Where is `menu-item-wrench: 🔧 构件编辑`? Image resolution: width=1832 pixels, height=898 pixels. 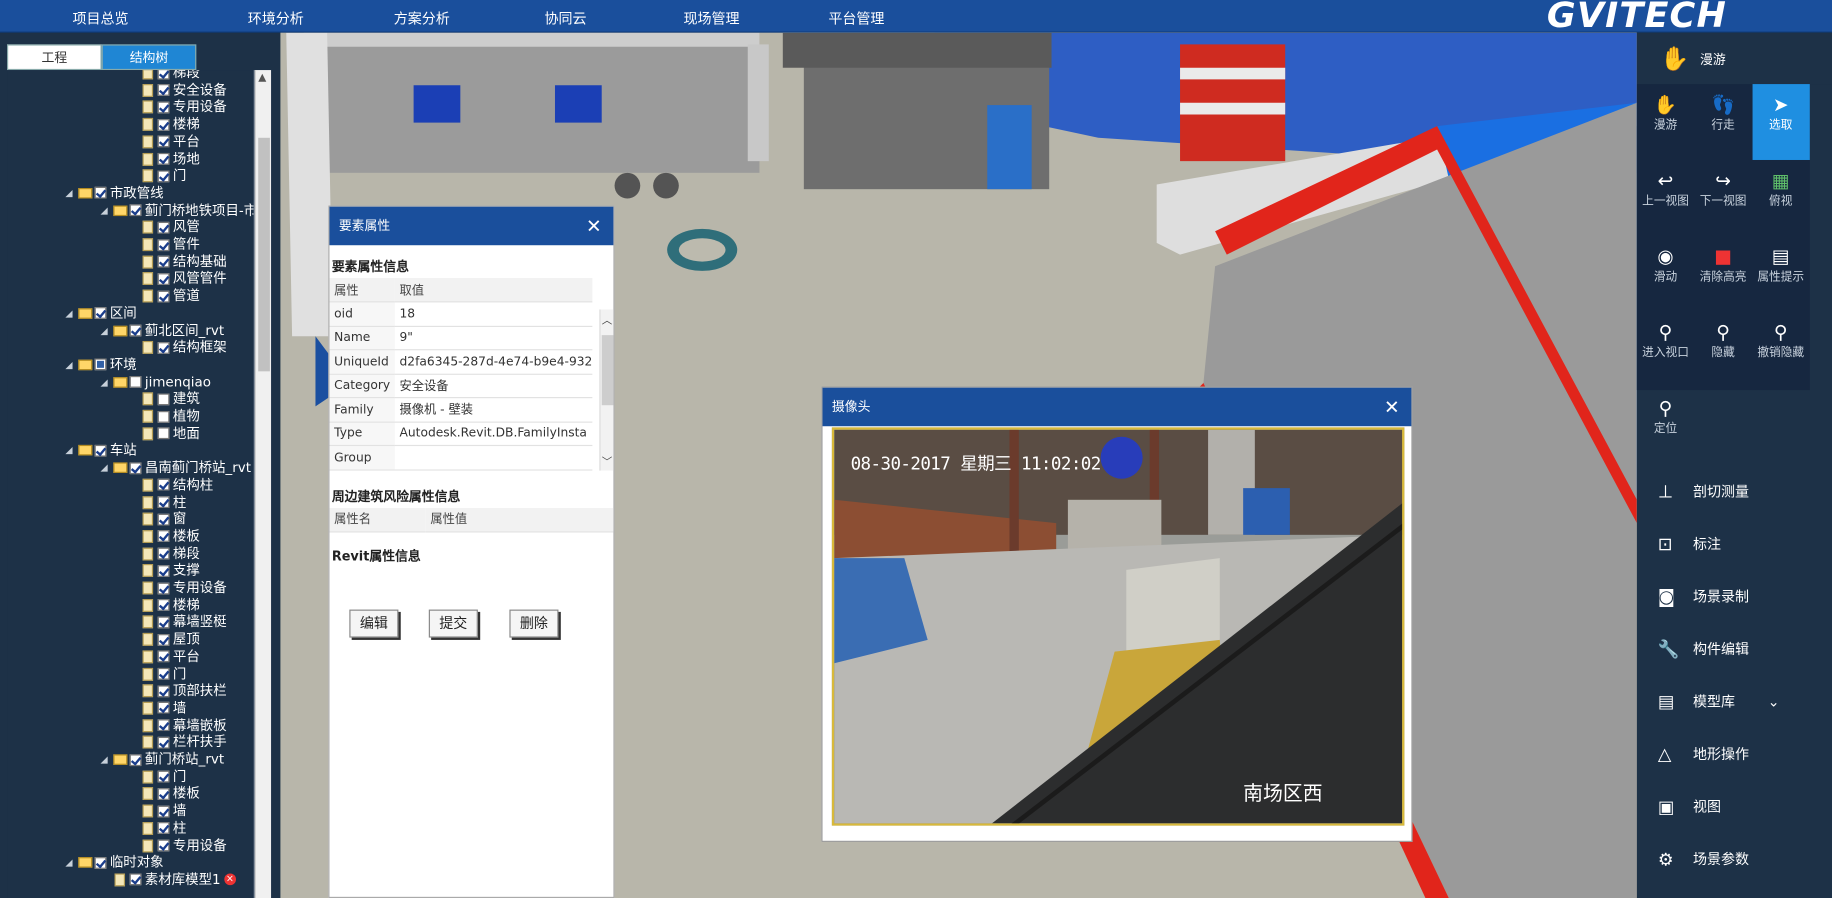
menu-item-wrench: 🔧 构件编辑 is located at coordinates (1734, 650).